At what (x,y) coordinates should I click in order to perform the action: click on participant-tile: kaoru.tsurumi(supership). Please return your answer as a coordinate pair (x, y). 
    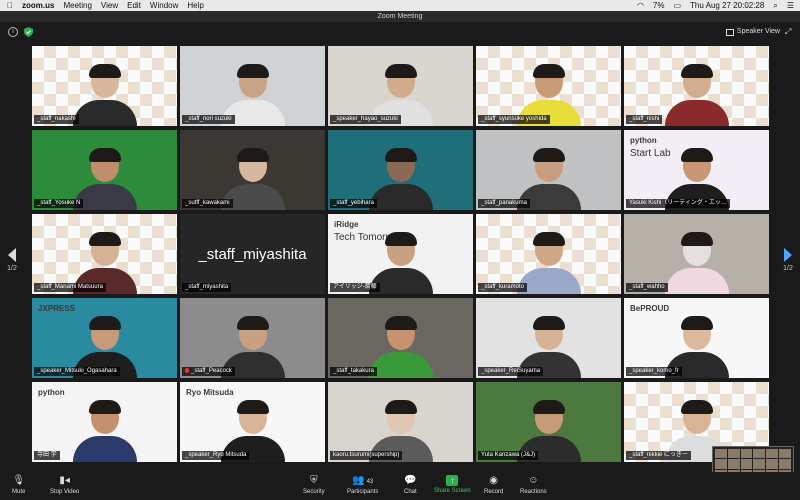
    Looking at the image, I should click on (400, 422).